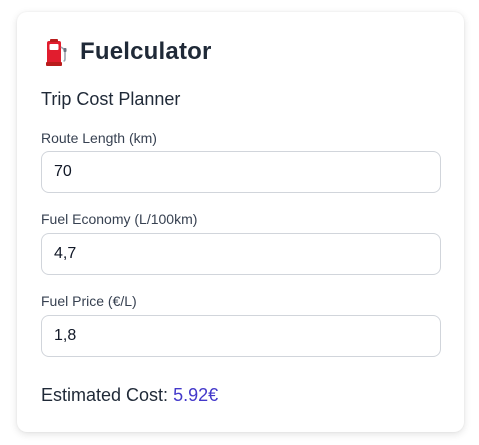  I want to click on estimated-cost-value: 5.92€, so click(196, 395).